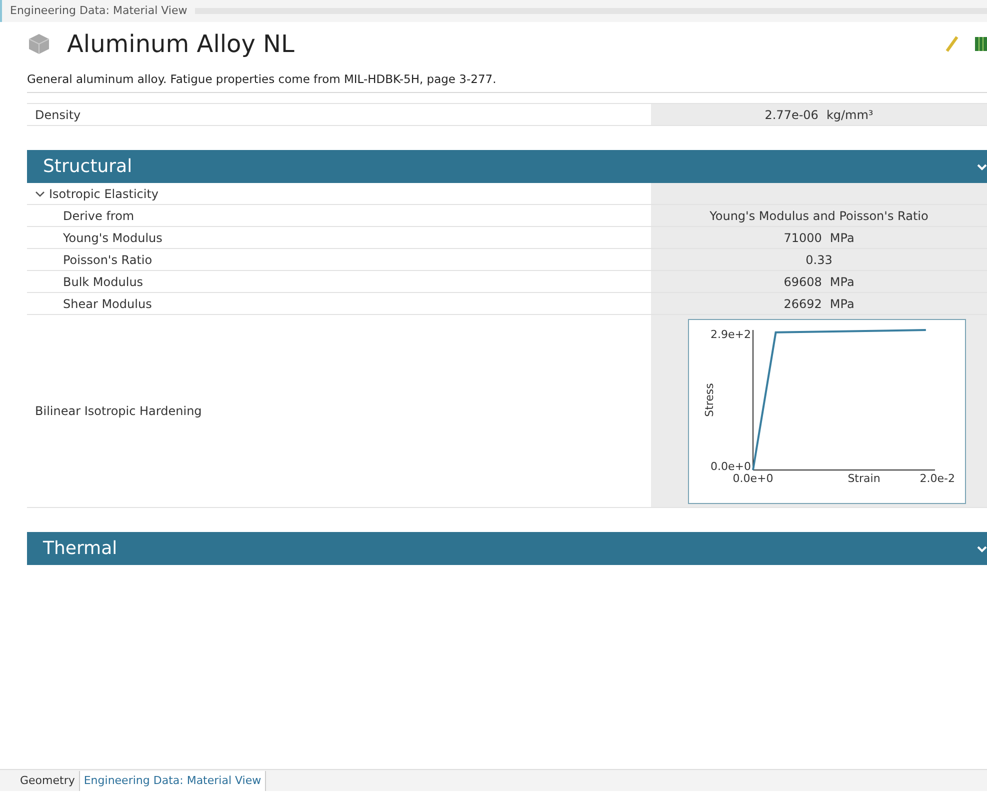 This screenshot has width=987, height=799. Describe the element at coordinates (803, 282) in the screenshot. I see `property-value: 69608` at that location.